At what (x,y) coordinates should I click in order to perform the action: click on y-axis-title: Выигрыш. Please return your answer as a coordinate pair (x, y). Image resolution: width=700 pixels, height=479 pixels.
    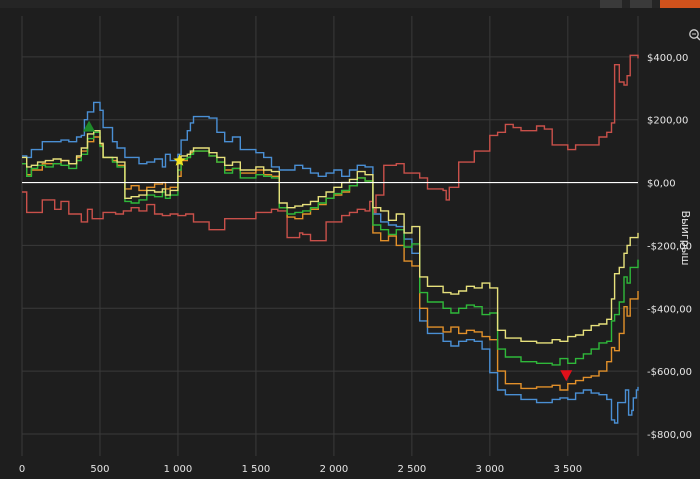
    Looking at the image, I should click on (685, 238).